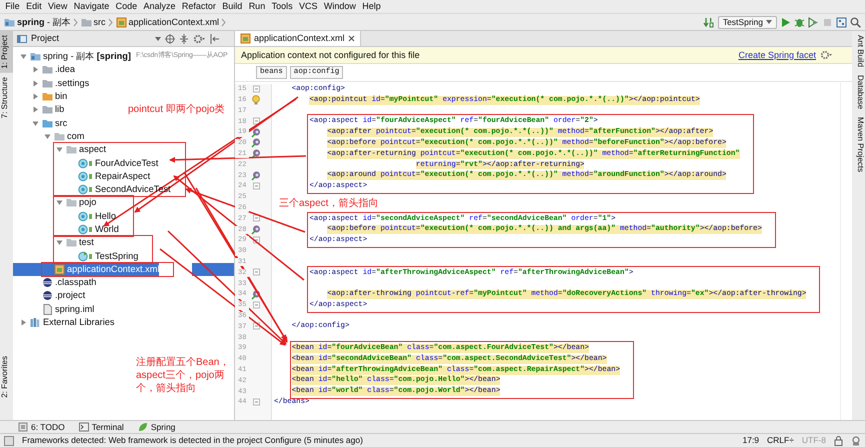 The image size is (865, 447). Describe the element at coordinates (813, 22) in the screenshot. I see `coverage-icon` at that location.